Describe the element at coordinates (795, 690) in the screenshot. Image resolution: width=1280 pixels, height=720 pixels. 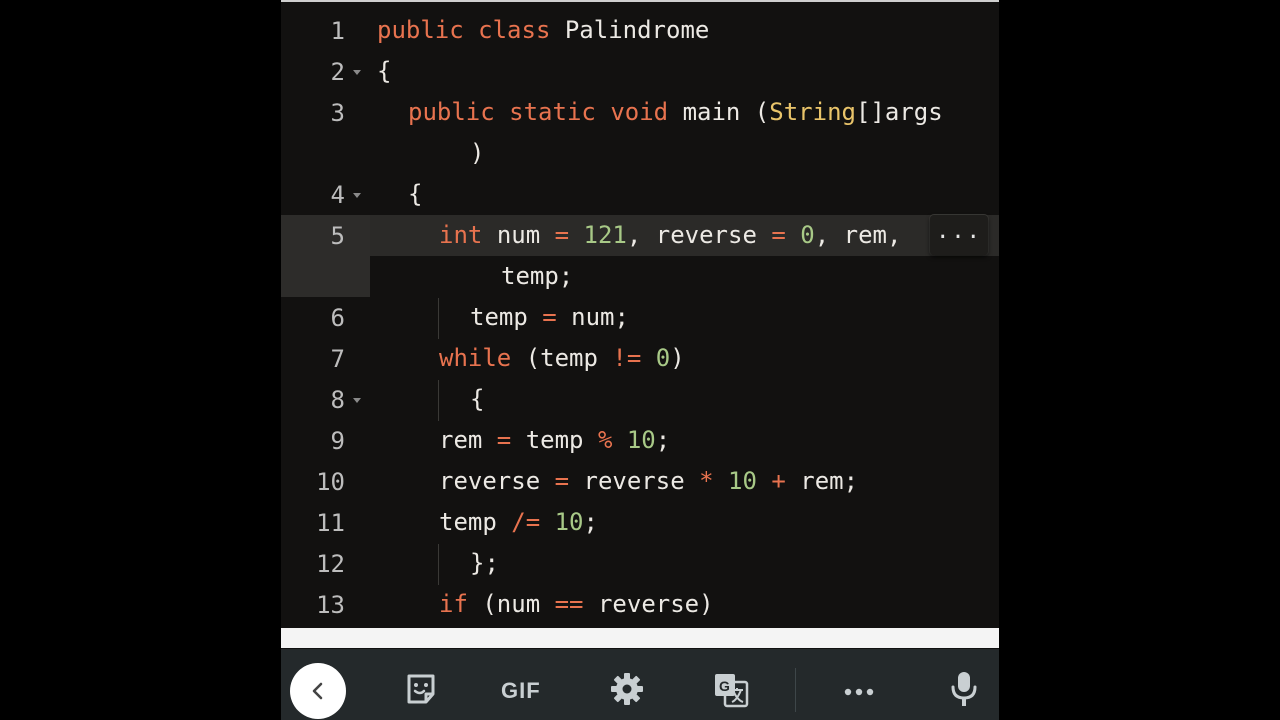
I see `toolbar-separator` at that location.